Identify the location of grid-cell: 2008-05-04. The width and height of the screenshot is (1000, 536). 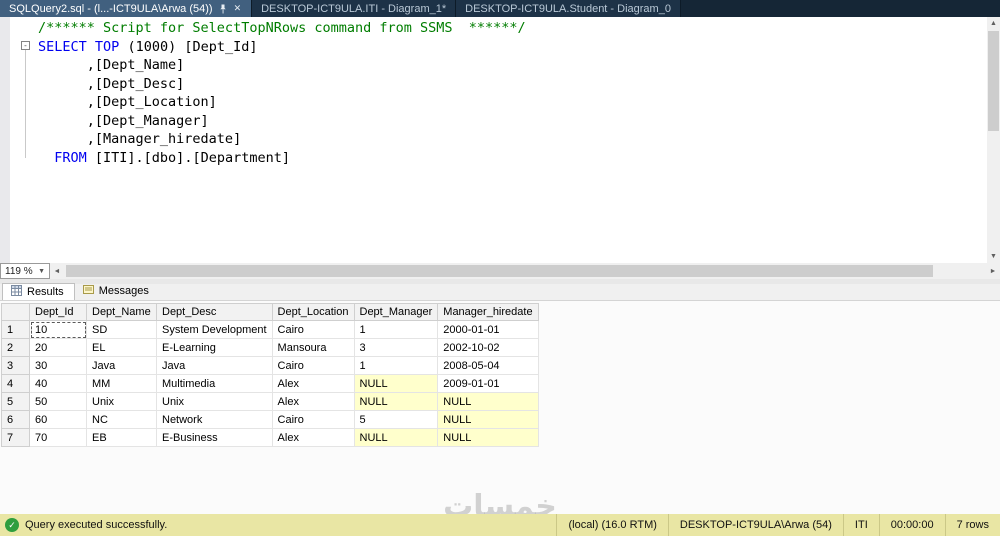
(488, 365).